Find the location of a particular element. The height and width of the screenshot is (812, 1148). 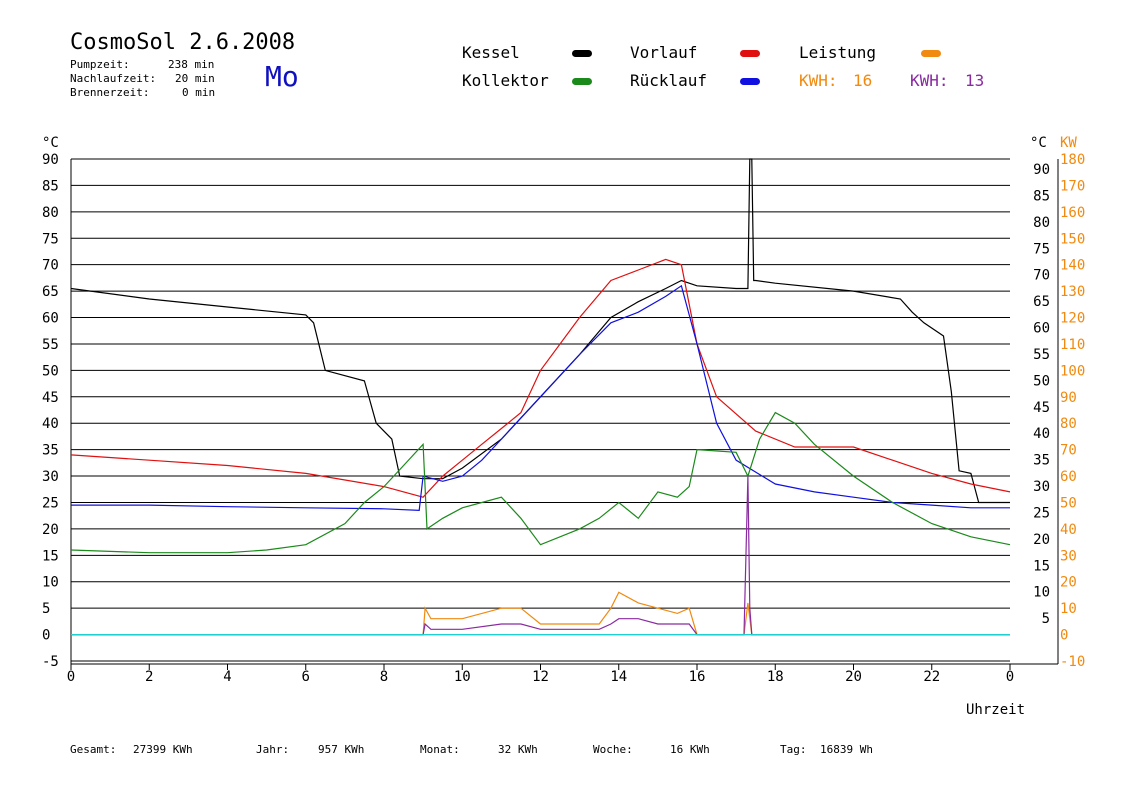

x-tick-label: 10 is located at coordinates (462, 677).